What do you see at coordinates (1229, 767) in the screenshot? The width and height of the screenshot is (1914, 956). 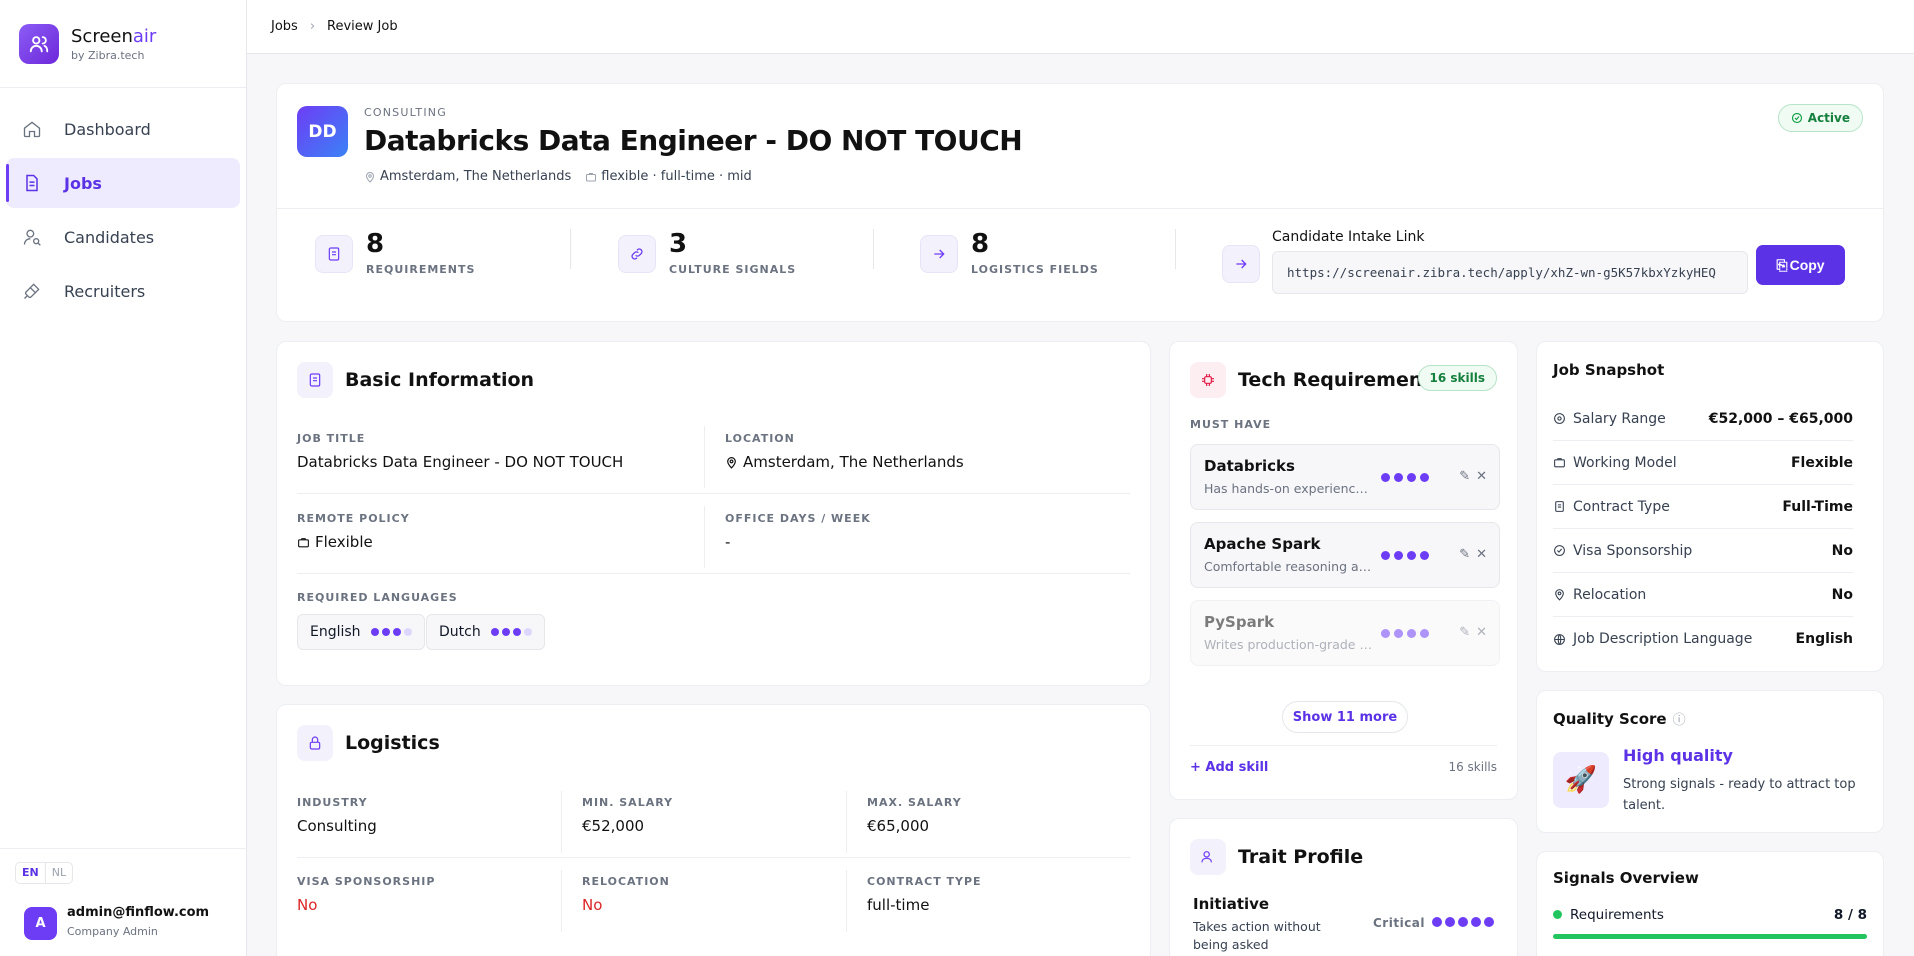 I see `add-skill-button: + Add skill` at bounding box center [1229, 767].